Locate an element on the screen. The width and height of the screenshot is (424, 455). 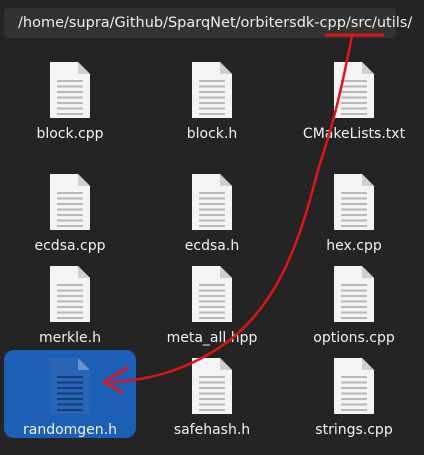
file-item: block.cpp is located at coordinates (70, 98).